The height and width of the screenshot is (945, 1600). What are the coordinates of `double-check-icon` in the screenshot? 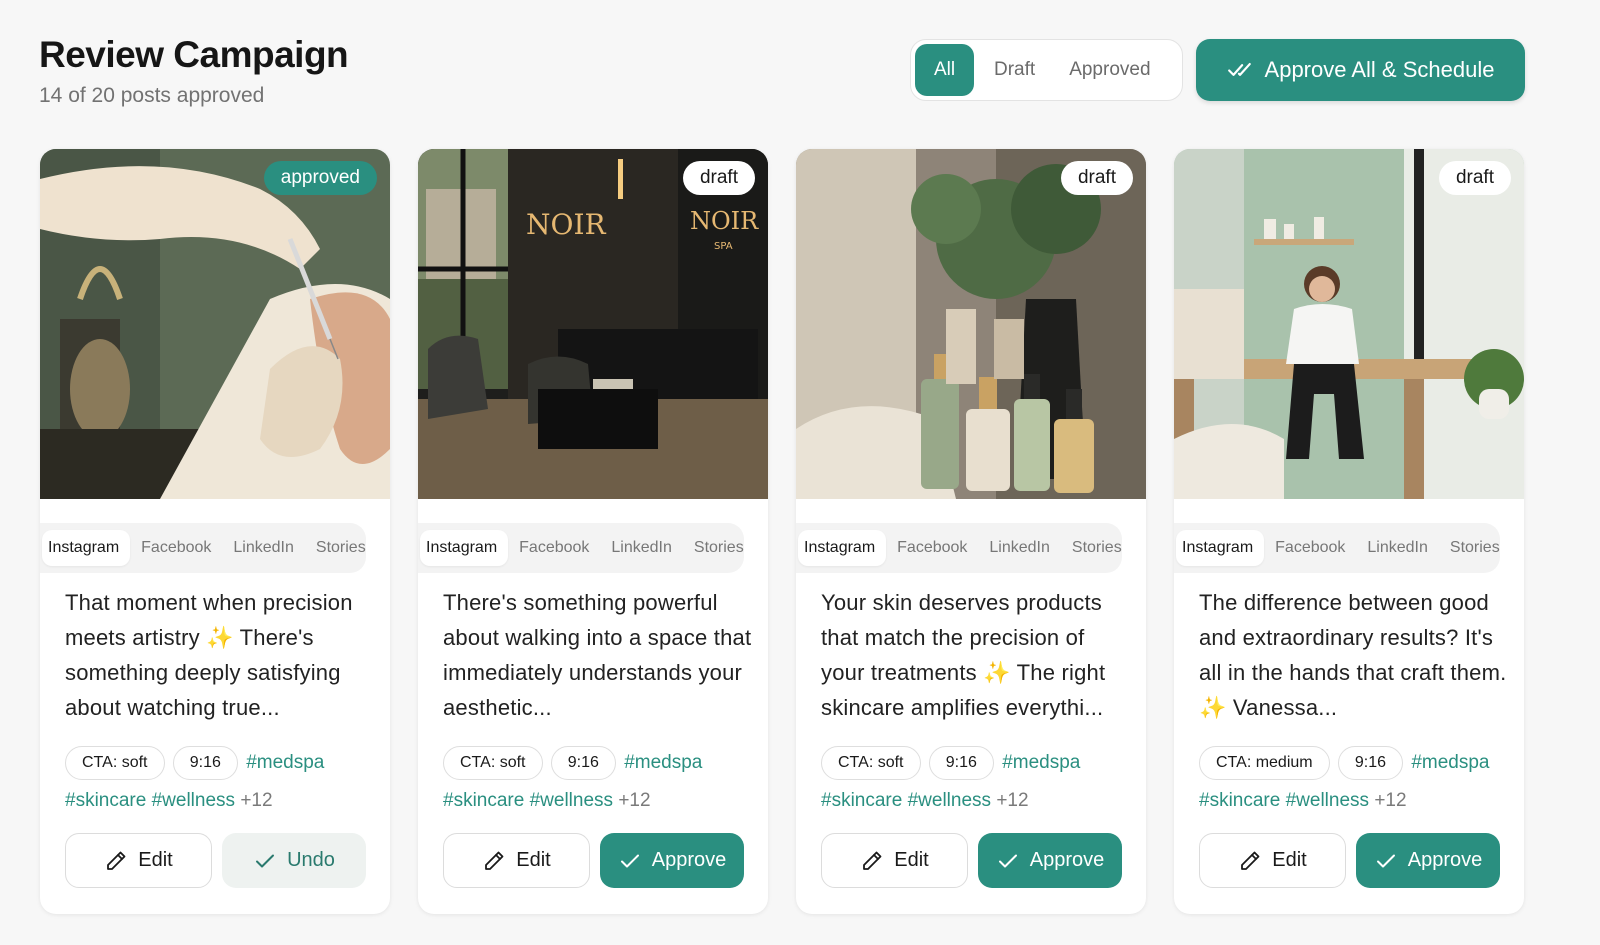 It's located at (1239, 69).